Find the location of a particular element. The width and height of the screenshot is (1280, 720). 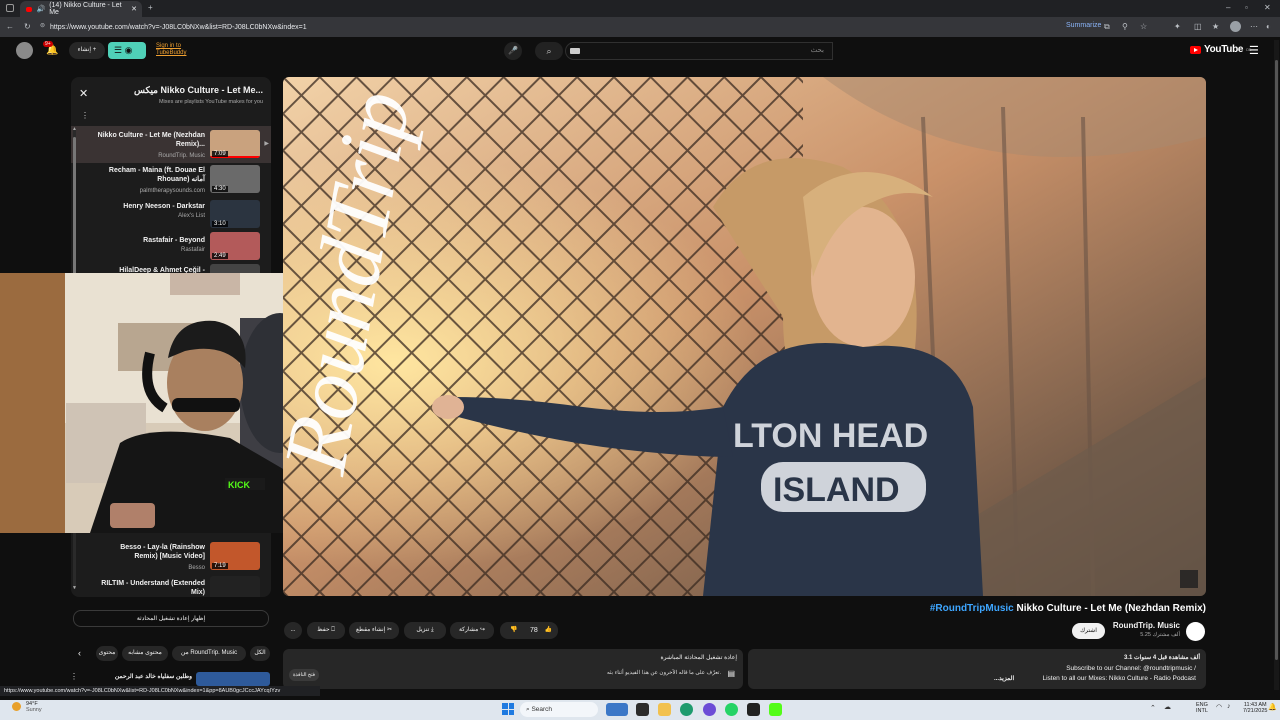

new-tab-icon: + is located at coordinates (150, 7).